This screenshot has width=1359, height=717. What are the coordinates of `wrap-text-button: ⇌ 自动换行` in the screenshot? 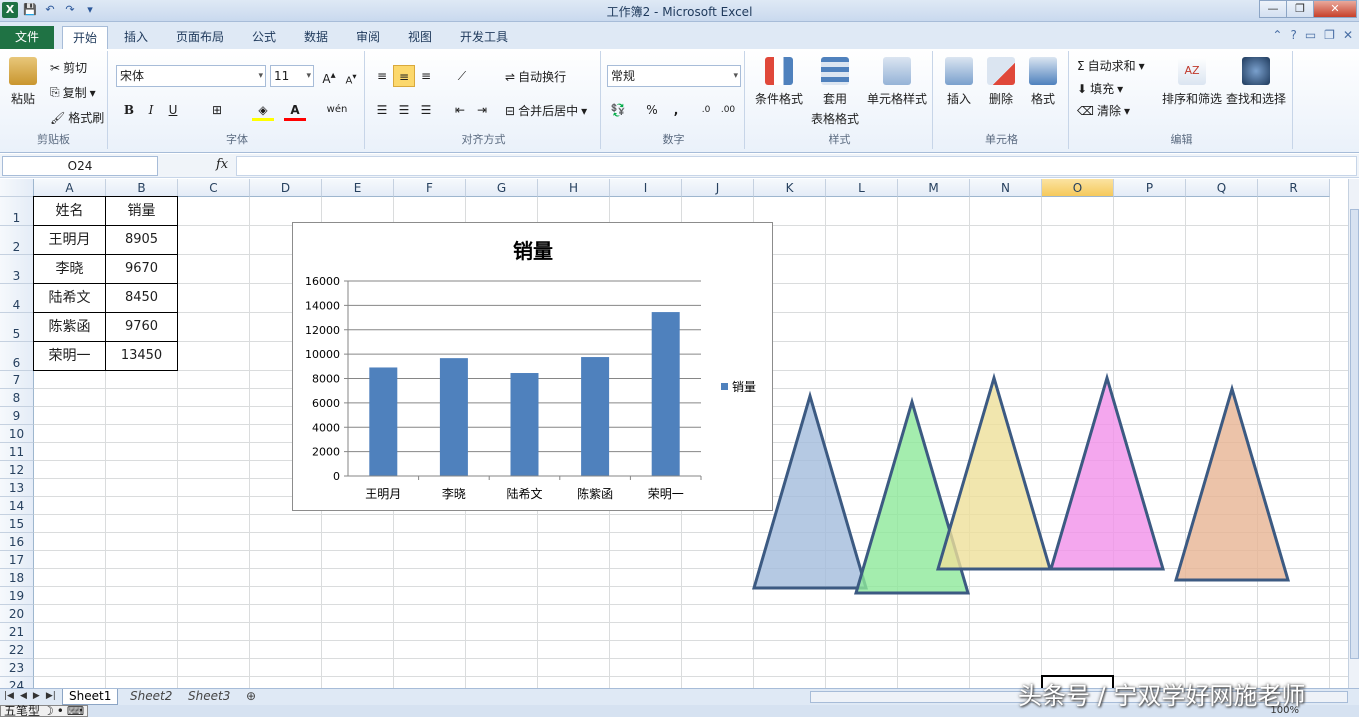 It's located at (535, 76).